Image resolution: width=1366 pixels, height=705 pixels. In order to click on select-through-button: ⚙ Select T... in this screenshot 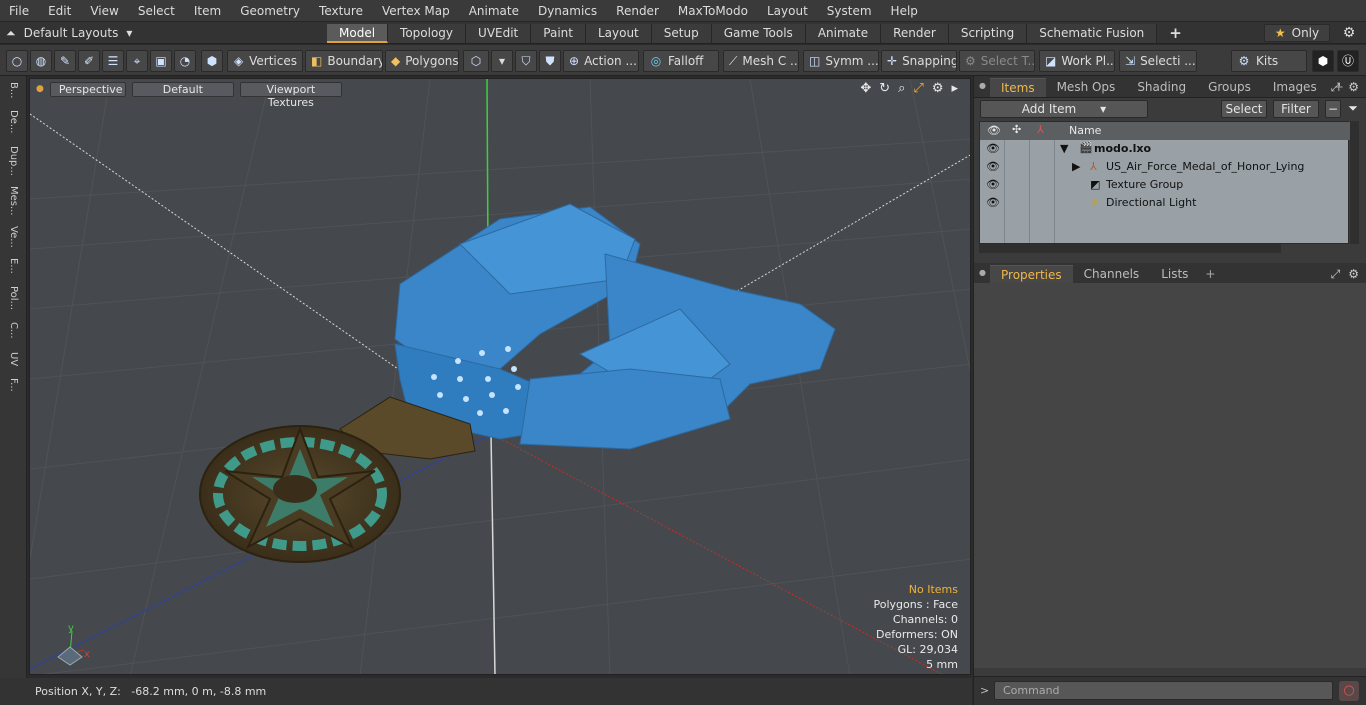, I will do `click(997, 61)`.